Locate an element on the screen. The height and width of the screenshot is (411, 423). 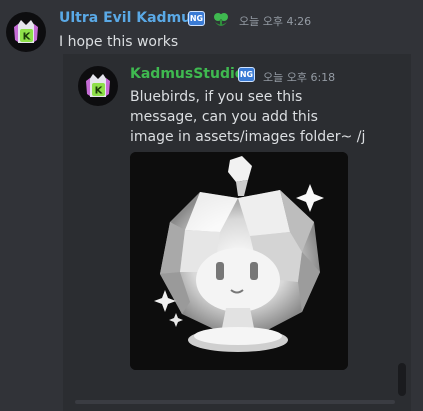
message-line: Bluebirds, if you see this is located at coordinates (216, 97).